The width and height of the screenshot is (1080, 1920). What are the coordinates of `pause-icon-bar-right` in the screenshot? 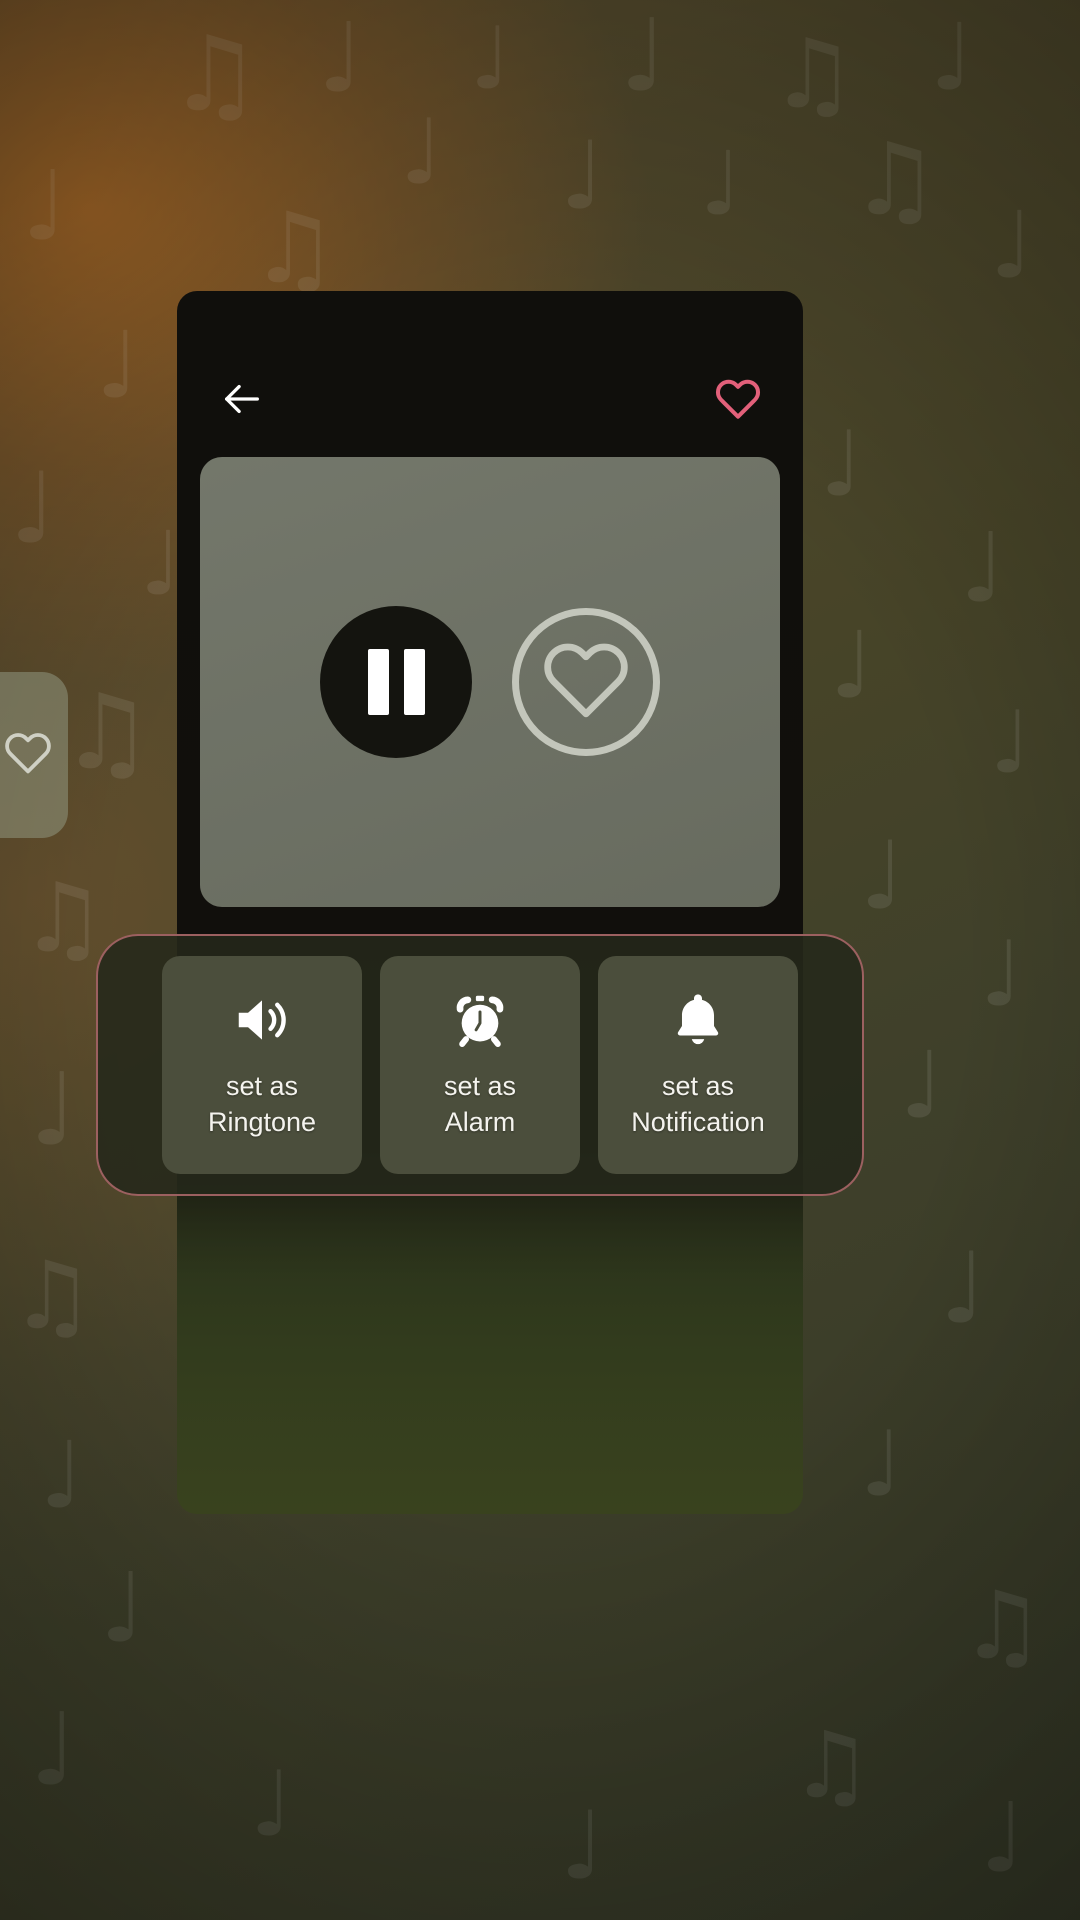 It's located at (414, 682).